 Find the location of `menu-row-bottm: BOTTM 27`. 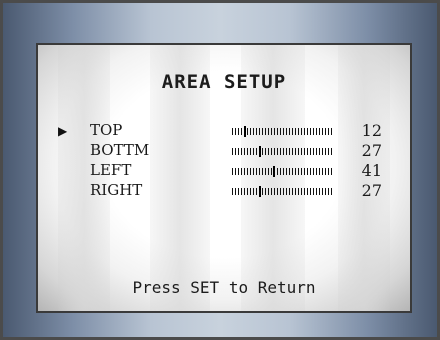

menu-row-bottm: BOTTM 27 is located at coordinates (224, 151).